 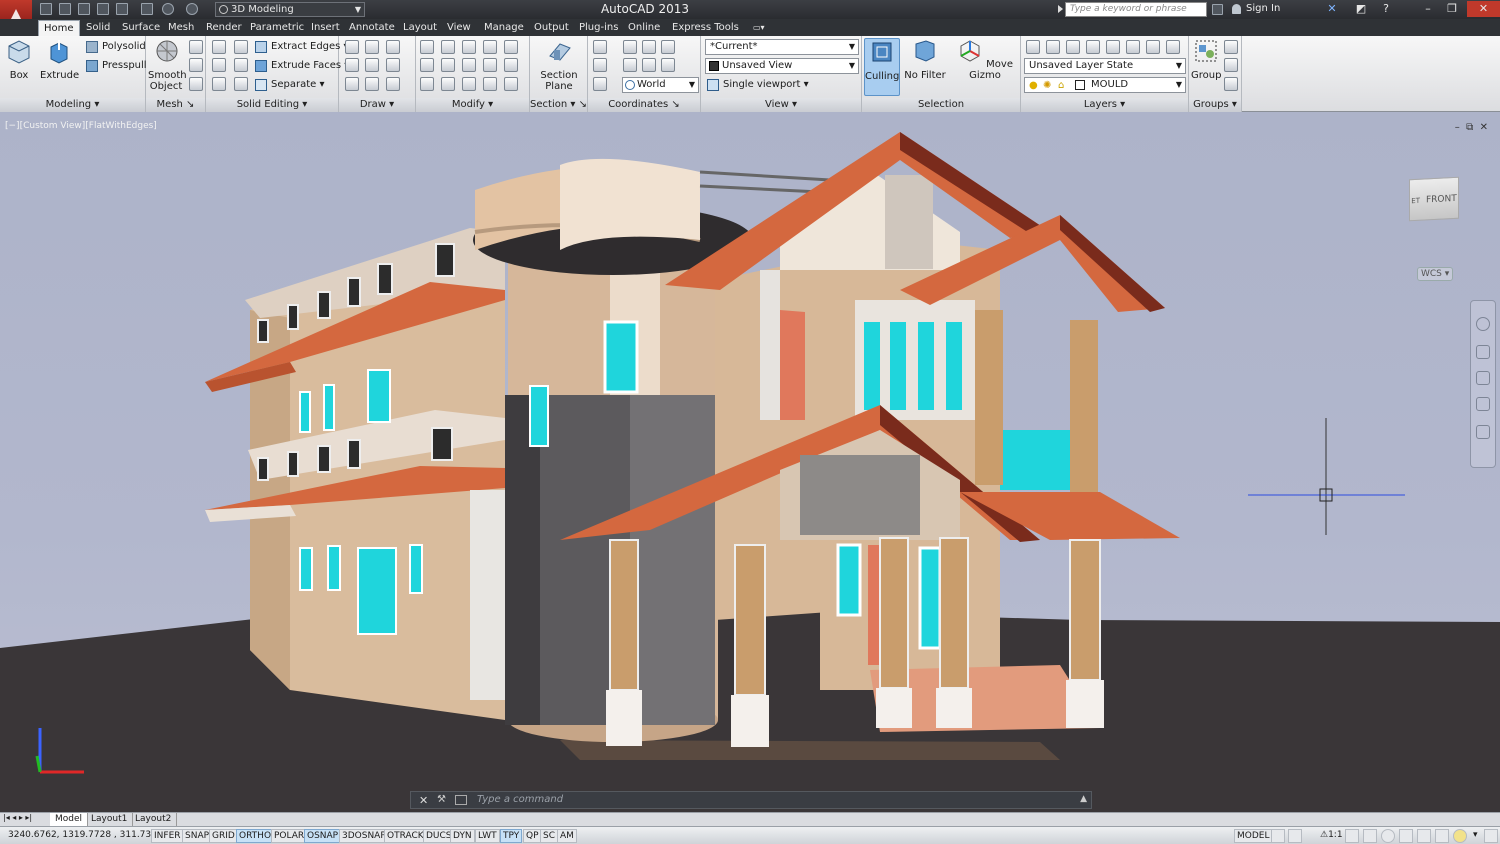 What do you see at coordinates (372, 84) in the screenshot?
I see `rectangle-icon` at bounding box center [372, 84].